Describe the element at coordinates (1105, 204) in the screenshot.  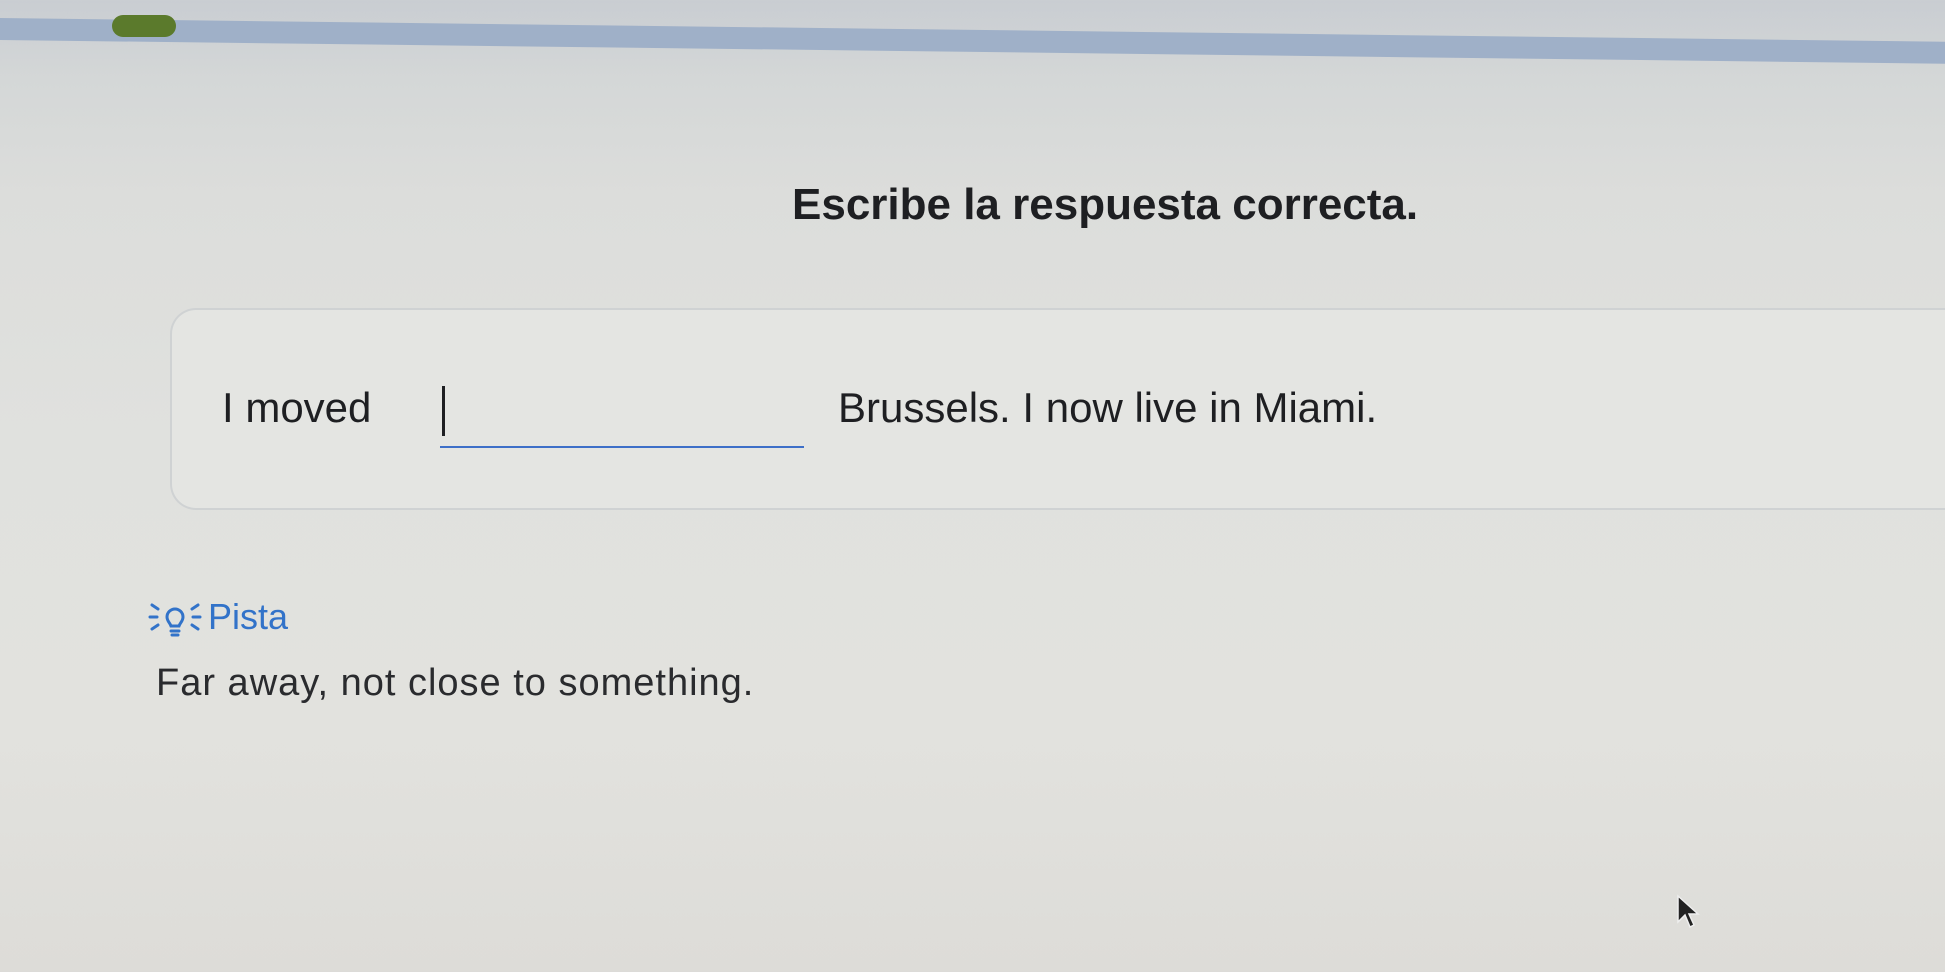
I see `exercise-prompt: Escribe la respuesta correcta.` at that location.